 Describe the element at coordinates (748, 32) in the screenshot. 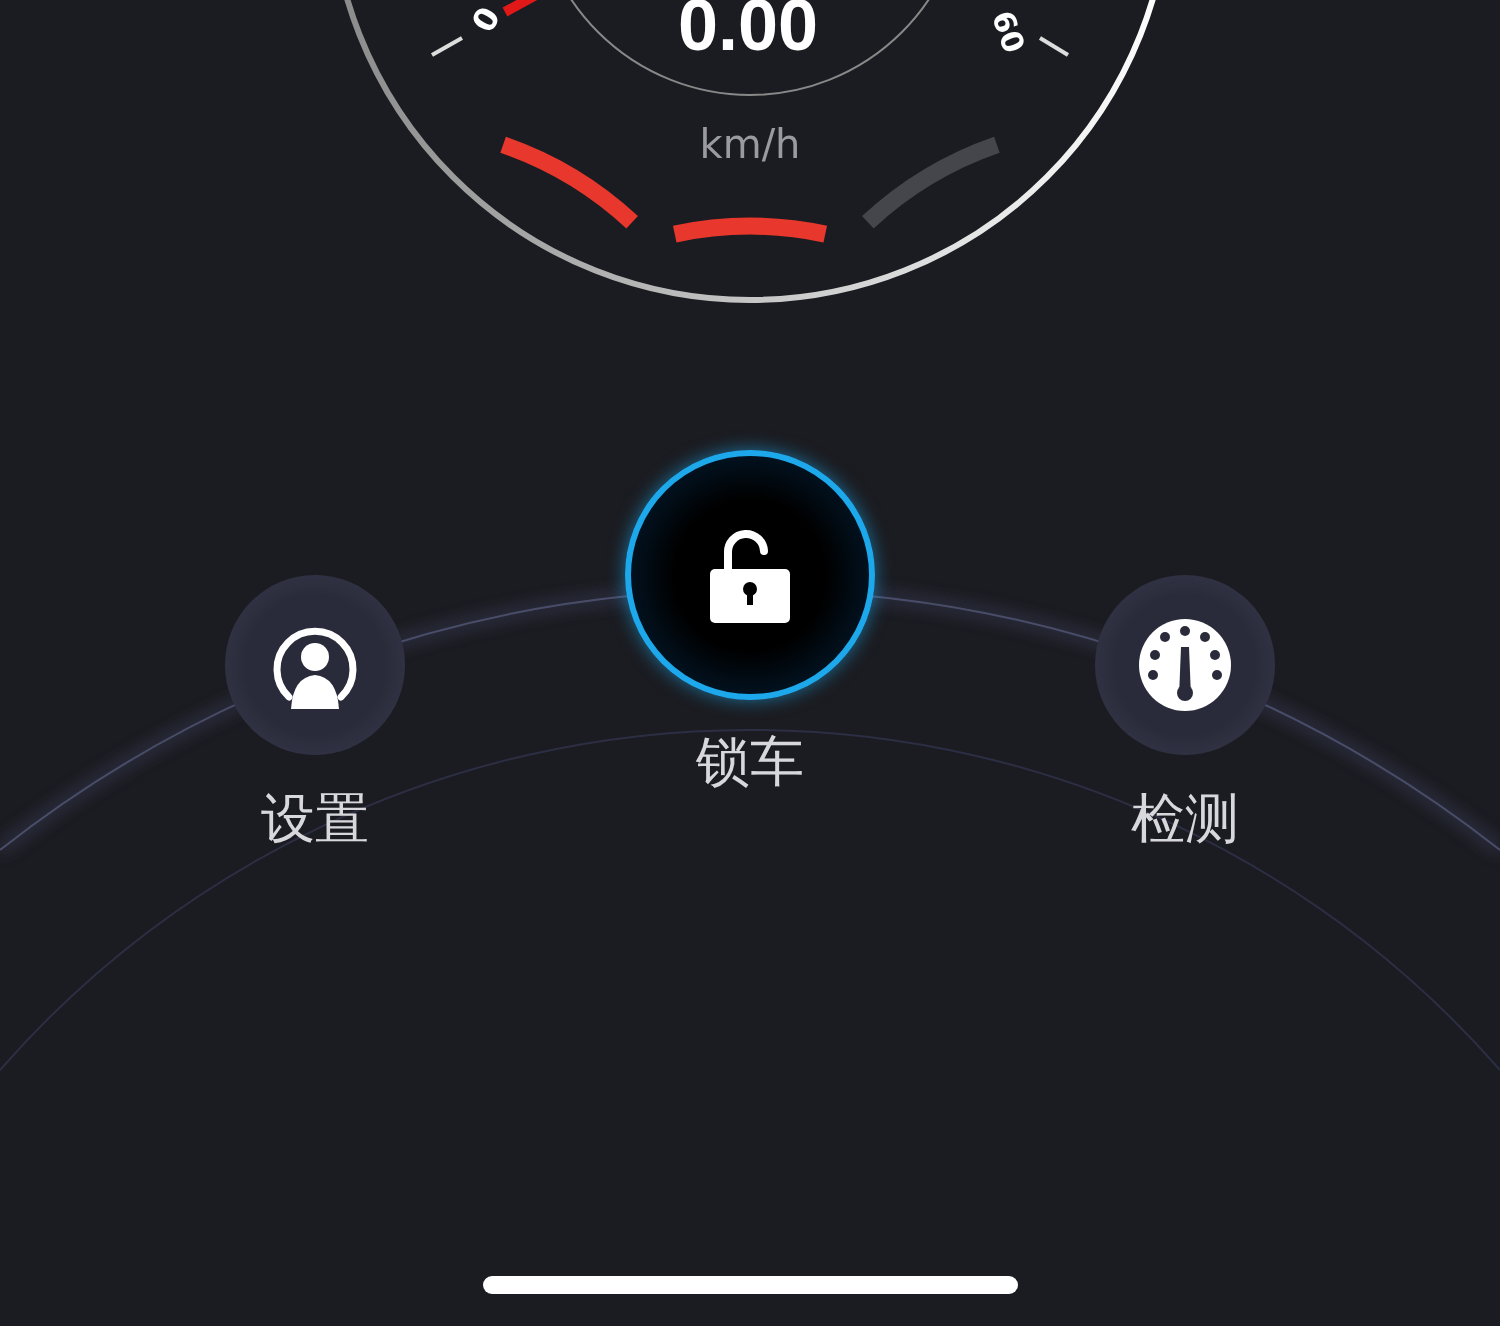

I see `speed-value: 0.00` at that location.